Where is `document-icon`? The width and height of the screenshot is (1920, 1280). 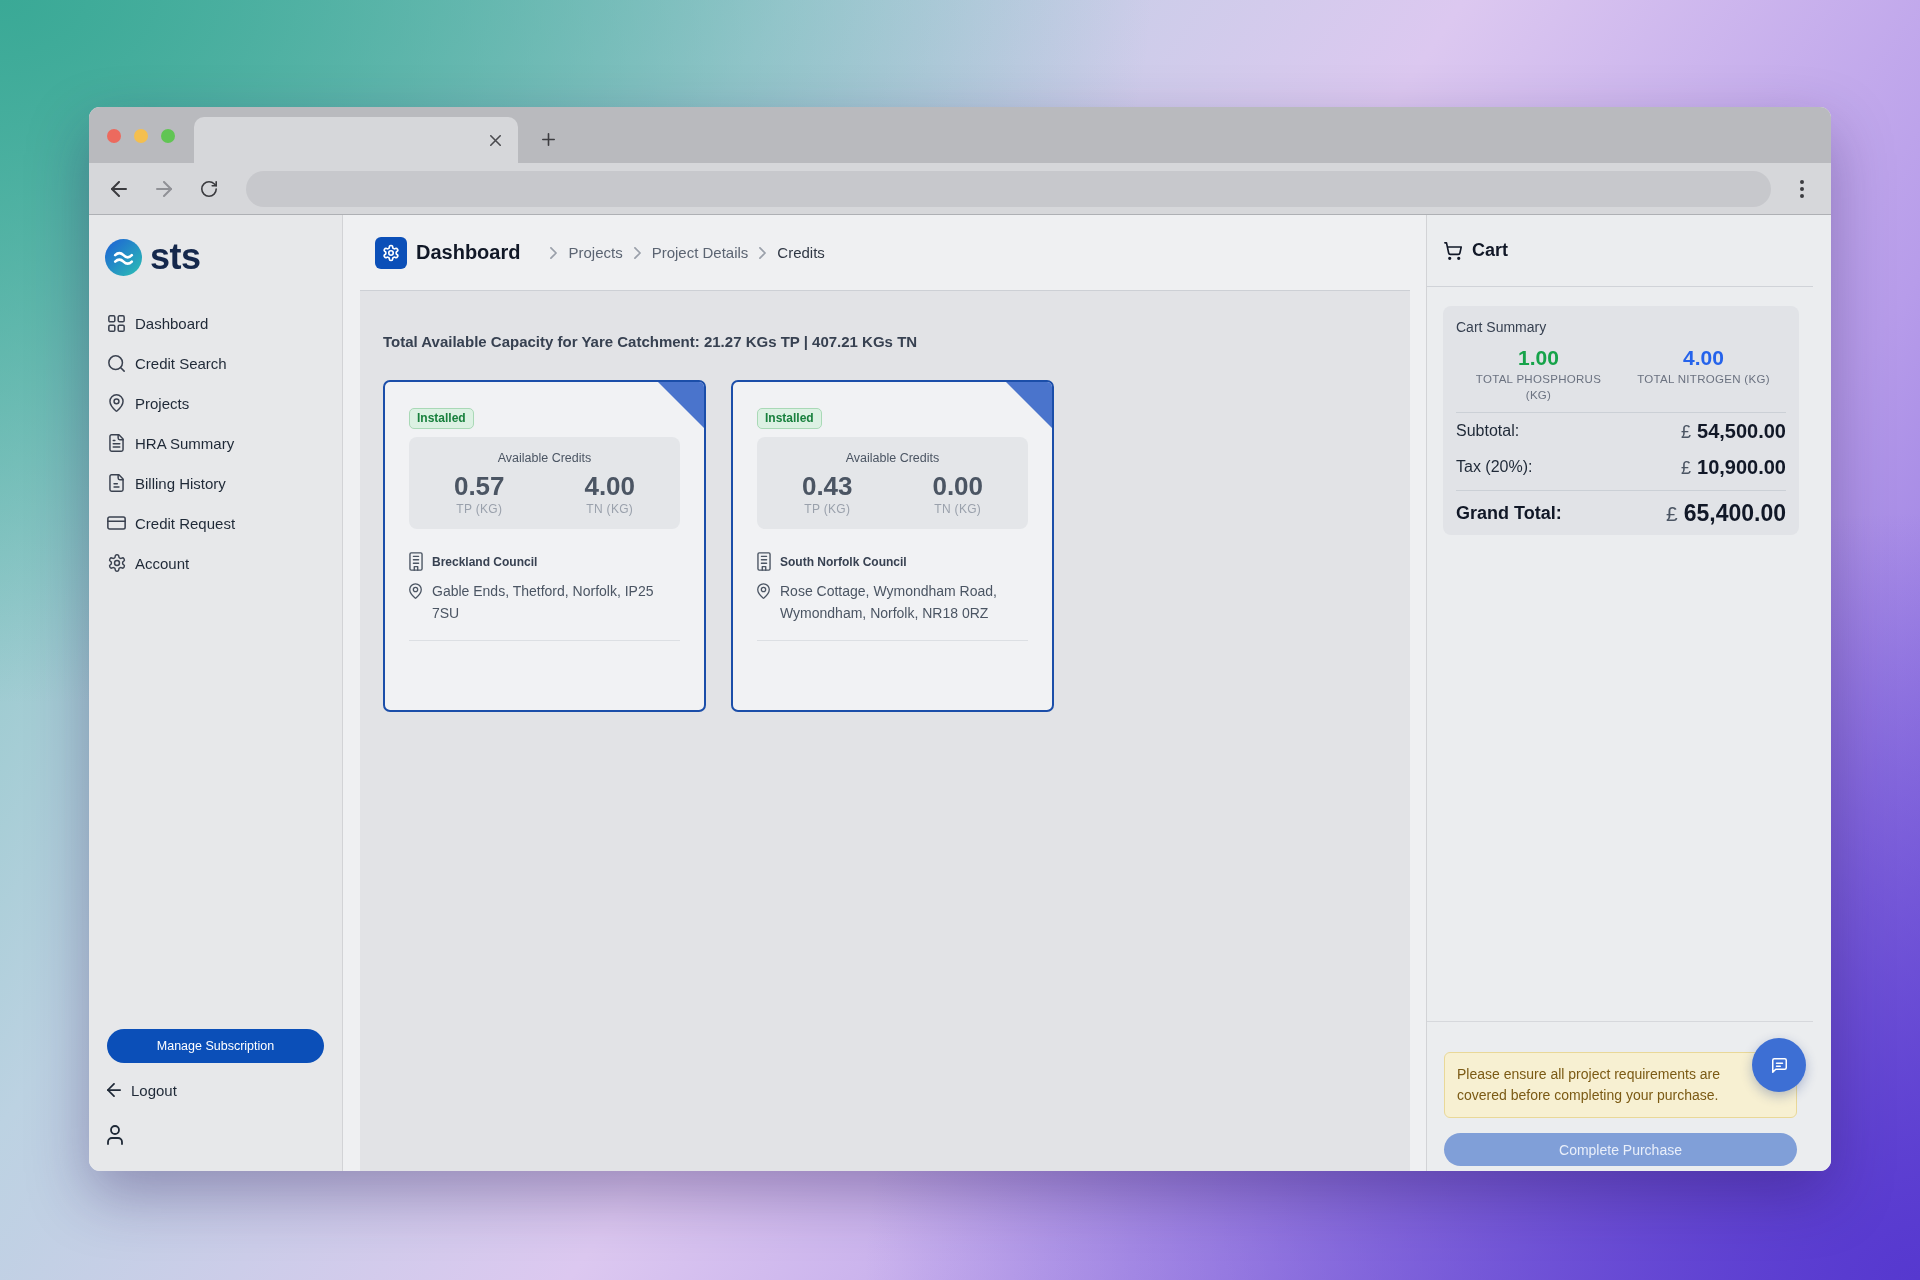 document-icon is located at coordinates (116, 443).